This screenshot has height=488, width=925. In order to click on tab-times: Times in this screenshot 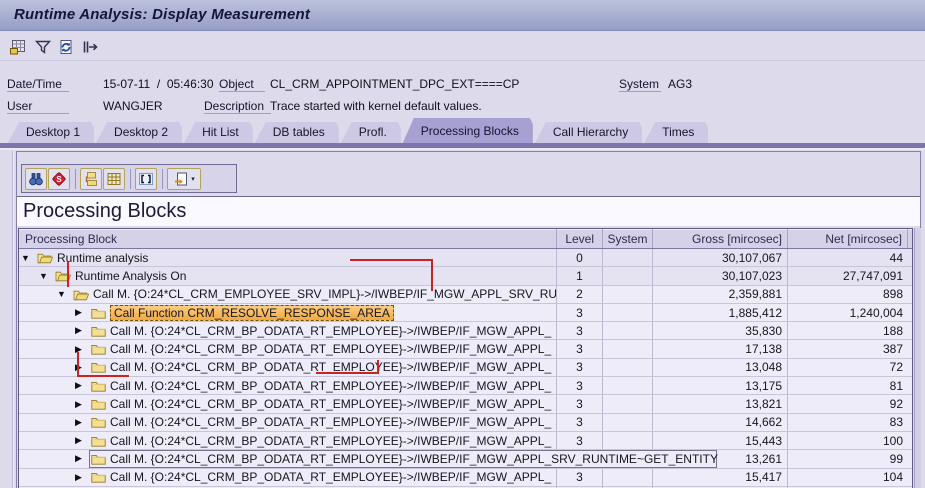, I will do `click(676, 132)`.